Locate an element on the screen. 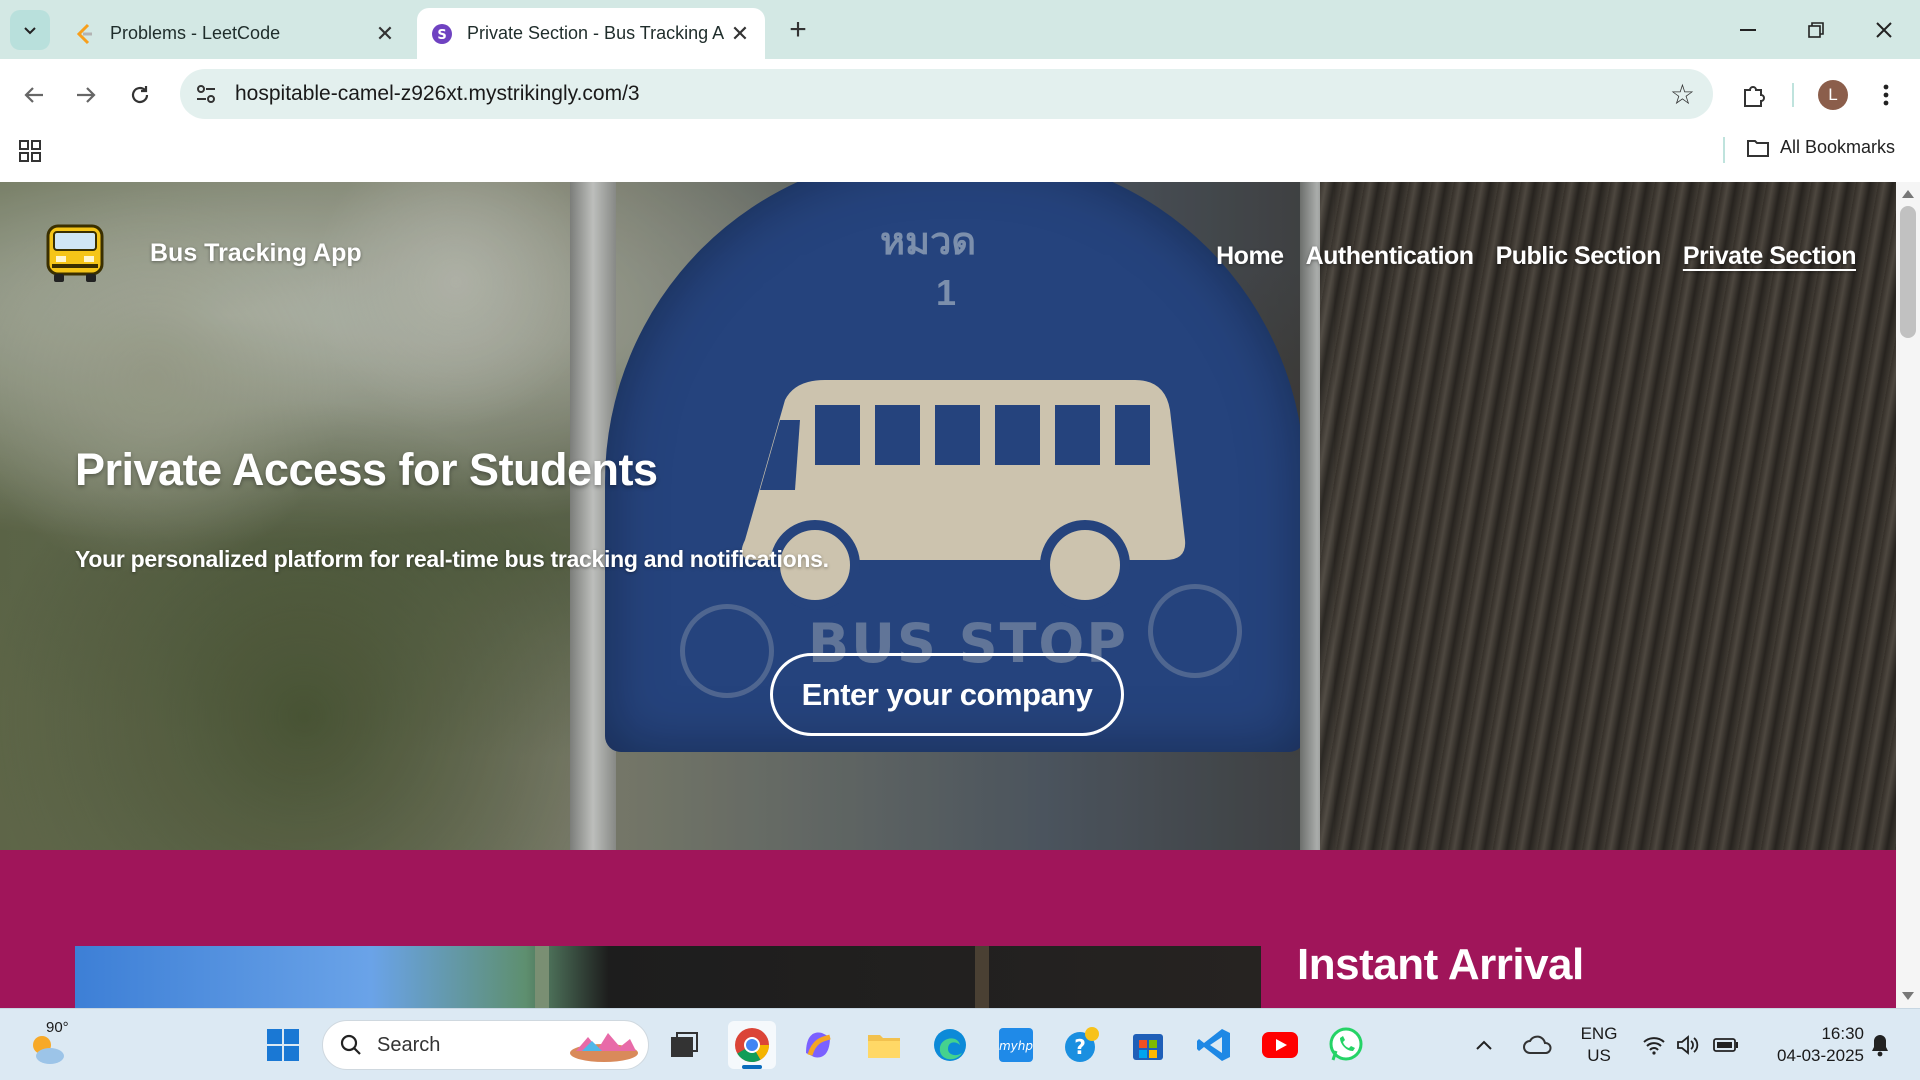  search-placeholder: Search is located at coordinates (409, 1045).